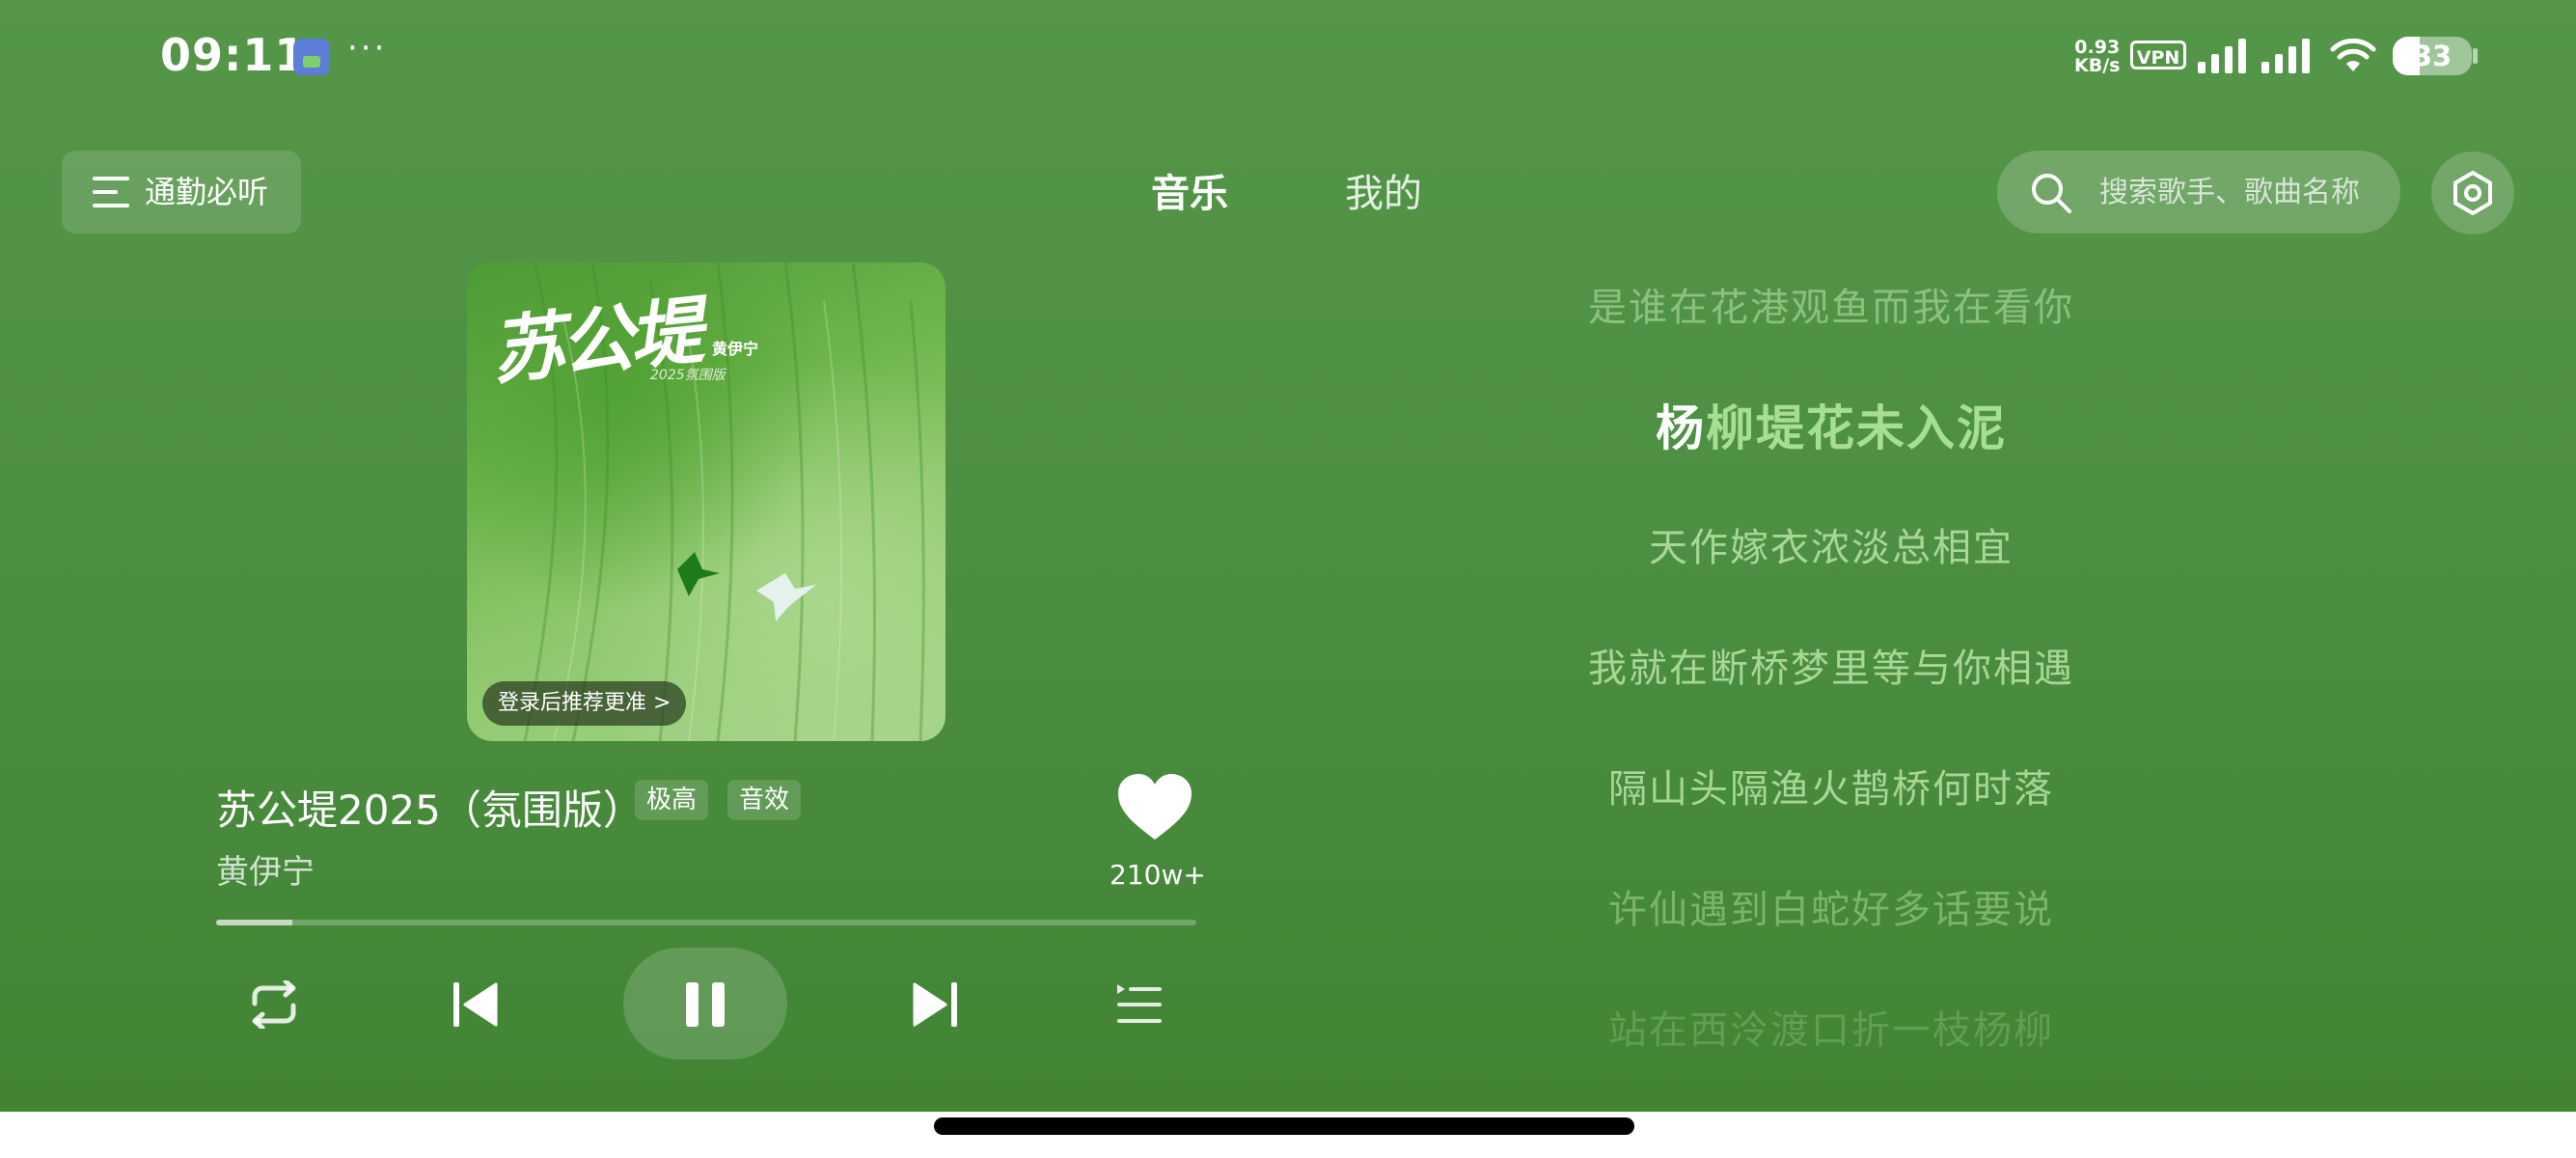  What do you see at coordinates (706, 501) in the screenshot?
I see `album-cover: 苏公堤 黄伊宁 2025氛围版 登录后推荐更准 >` at bounding box center [706, 501].